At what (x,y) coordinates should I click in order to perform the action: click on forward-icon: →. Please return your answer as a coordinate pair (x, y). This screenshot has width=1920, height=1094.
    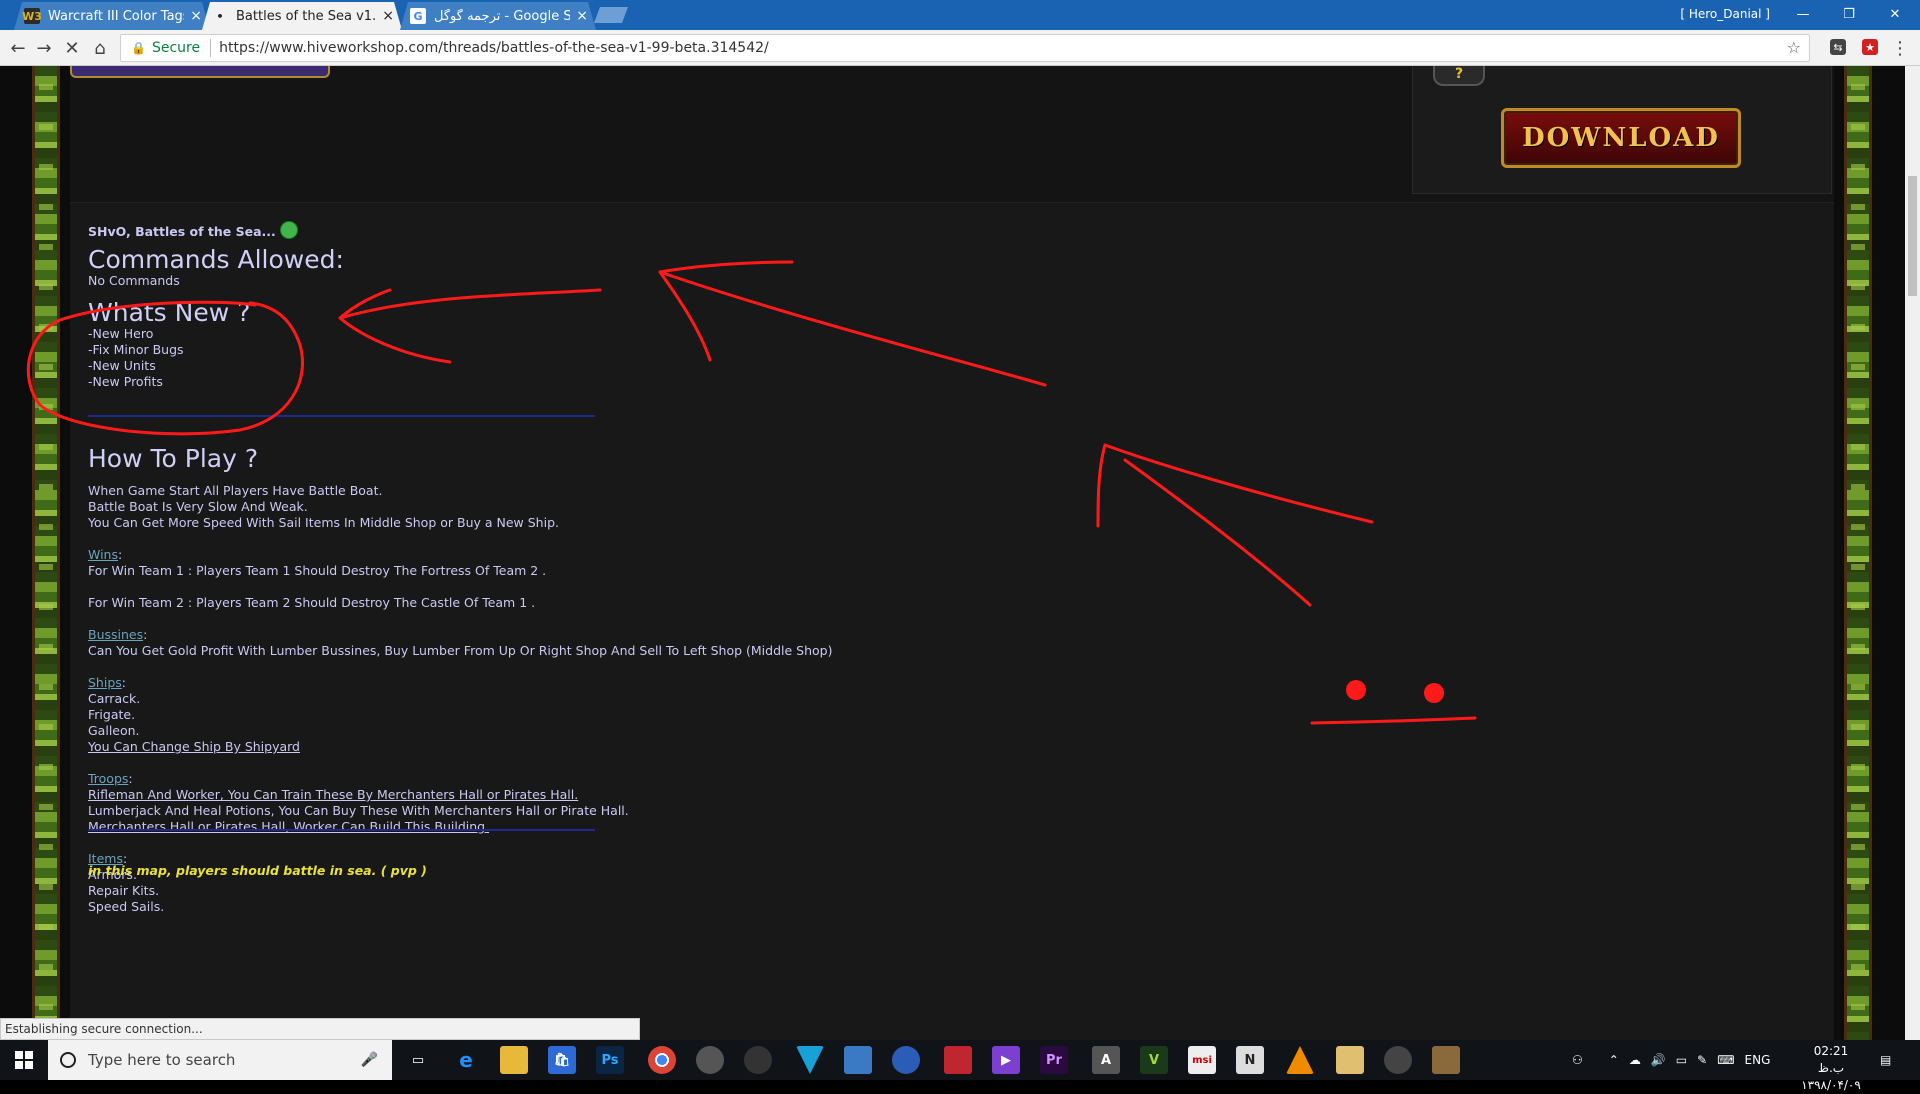
    Looking at the image, I should click on (44, 48).